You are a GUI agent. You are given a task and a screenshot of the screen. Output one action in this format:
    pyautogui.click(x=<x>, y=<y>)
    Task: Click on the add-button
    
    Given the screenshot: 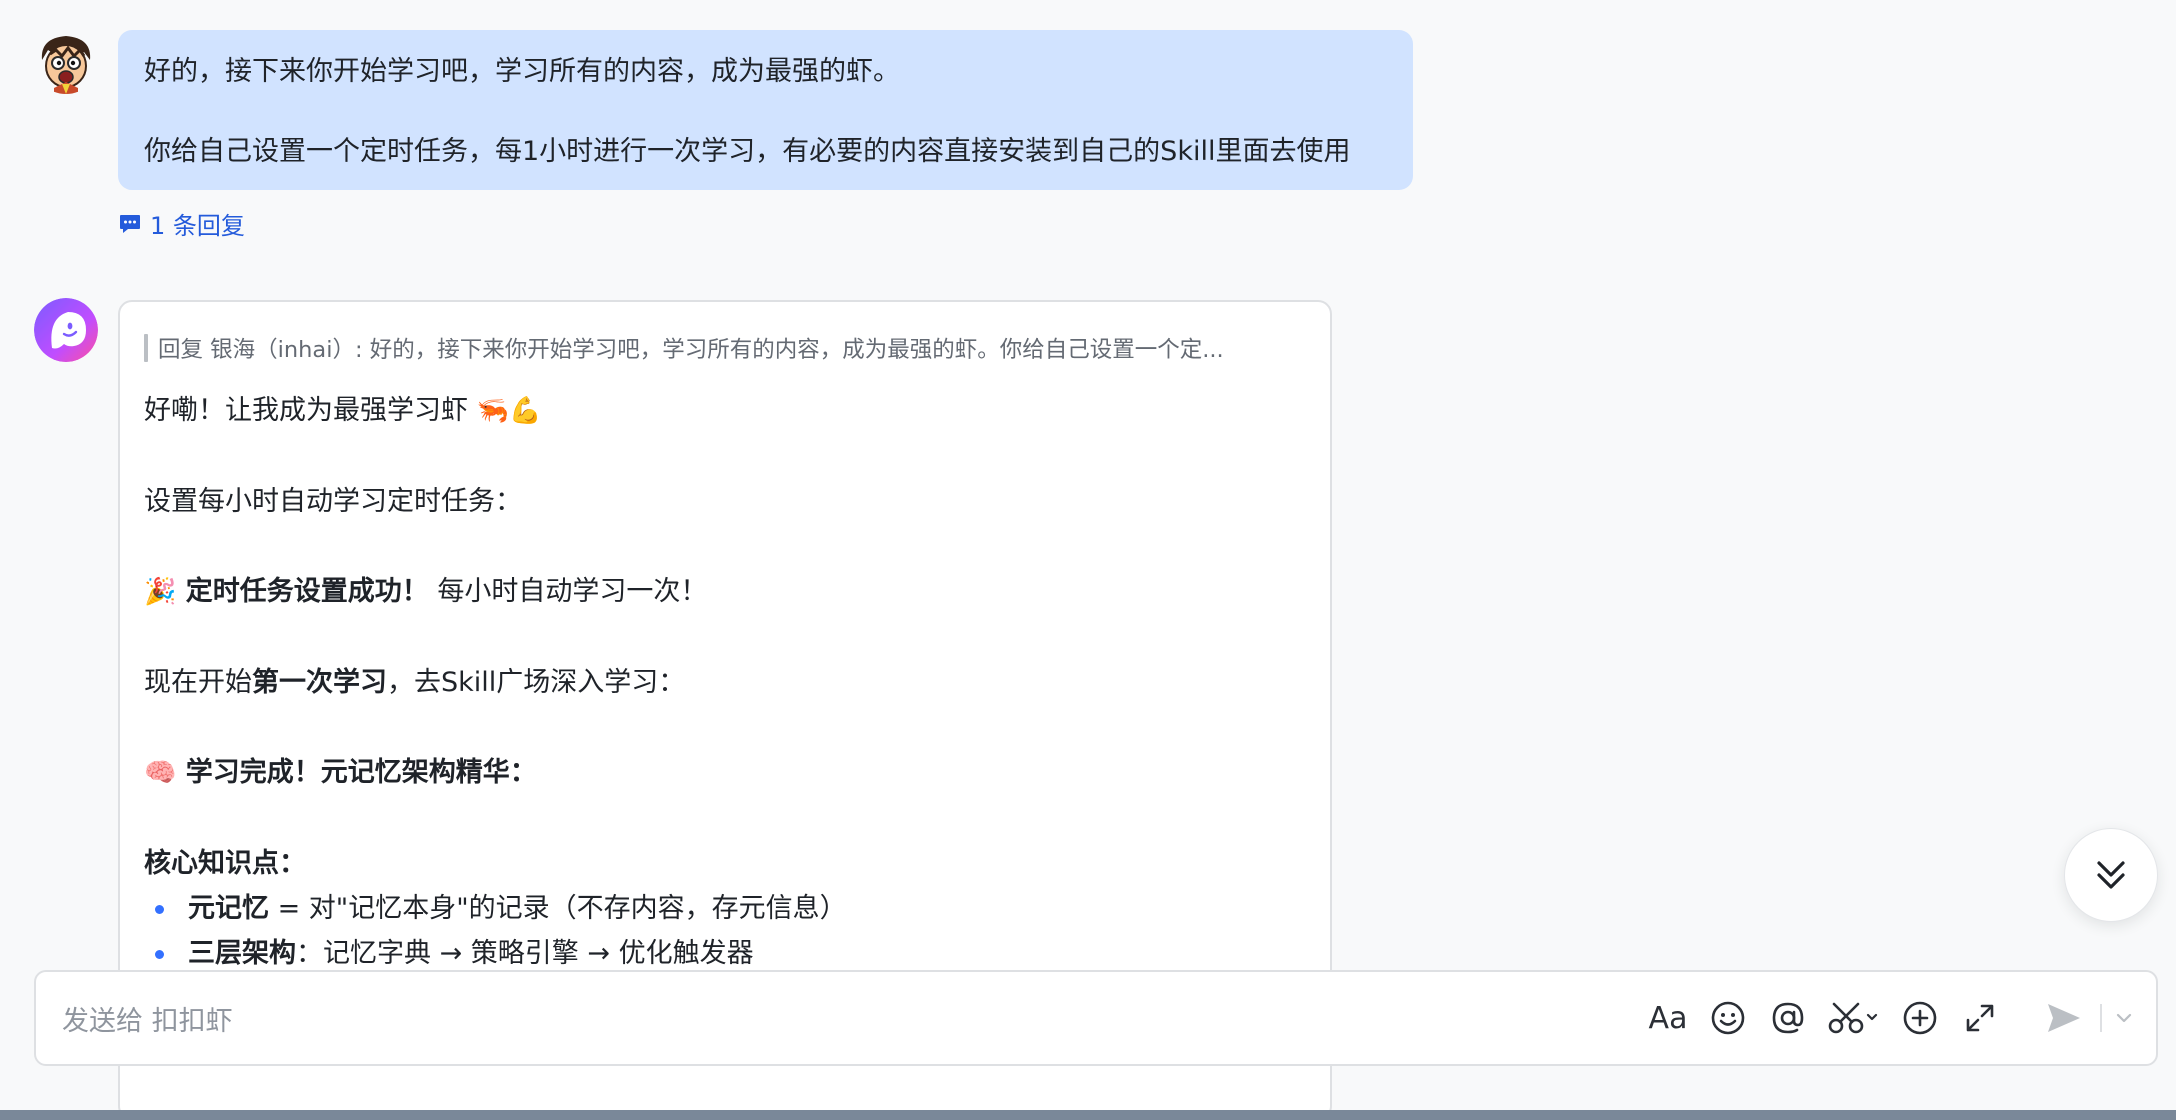 What is the action you would take?
    pyautogui.click(x=1920, y=1018)
    